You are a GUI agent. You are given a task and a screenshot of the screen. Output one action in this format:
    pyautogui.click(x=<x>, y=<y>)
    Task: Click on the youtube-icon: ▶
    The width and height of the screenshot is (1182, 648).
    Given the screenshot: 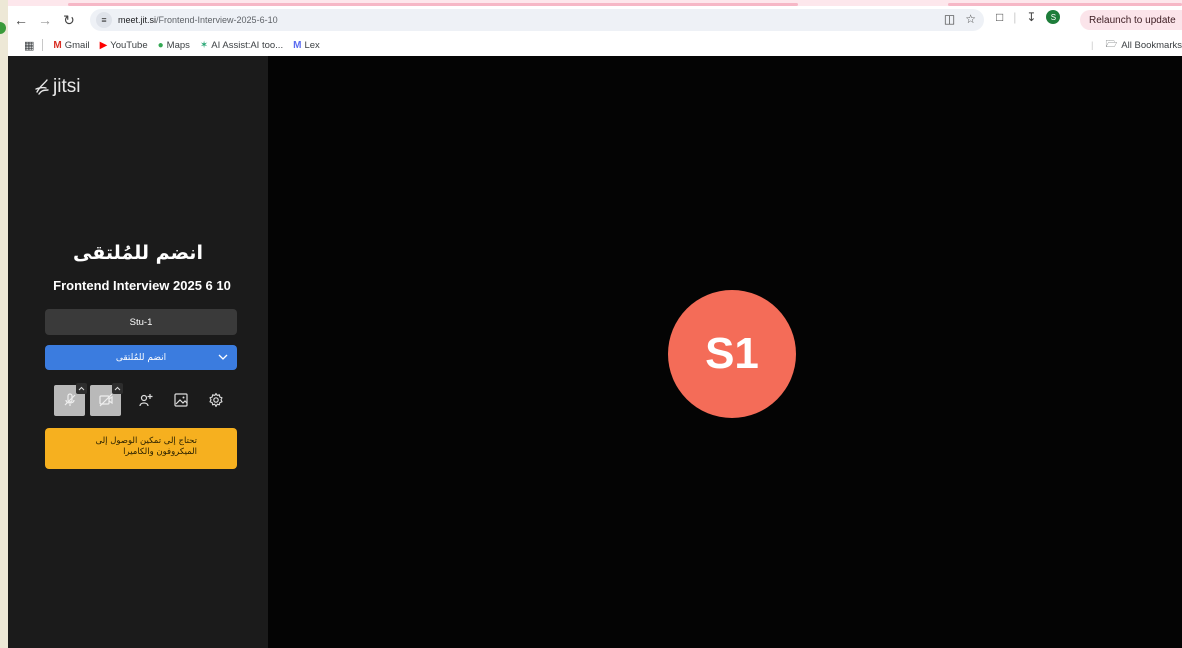 What is the action you would take?
    pyautogui.click(x=103, y=45)
    